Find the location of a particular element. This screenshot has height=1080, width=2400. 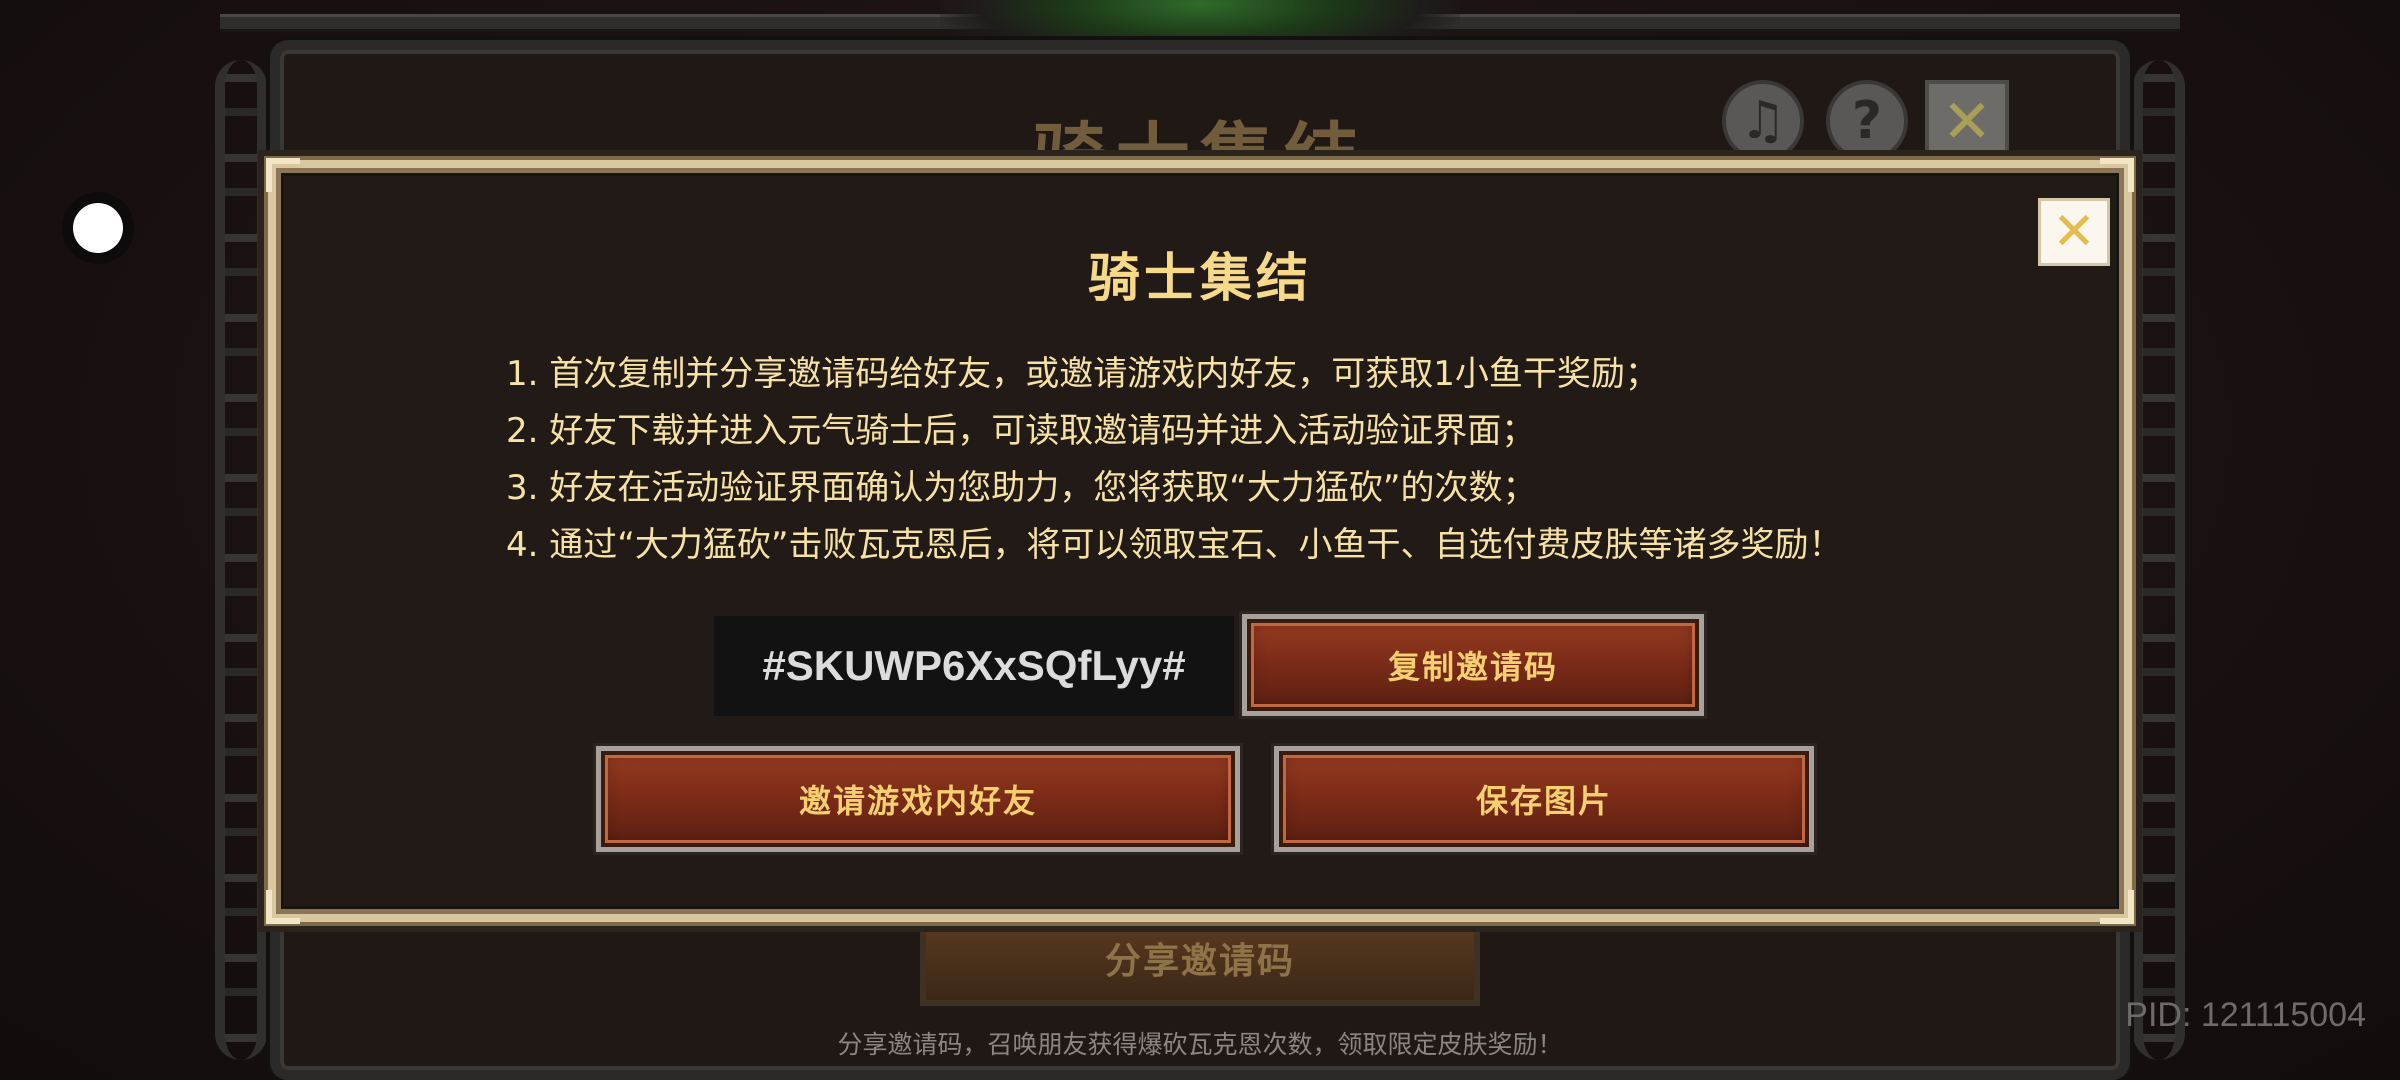

help-icon: ? is located at coordinates (1867, 121).